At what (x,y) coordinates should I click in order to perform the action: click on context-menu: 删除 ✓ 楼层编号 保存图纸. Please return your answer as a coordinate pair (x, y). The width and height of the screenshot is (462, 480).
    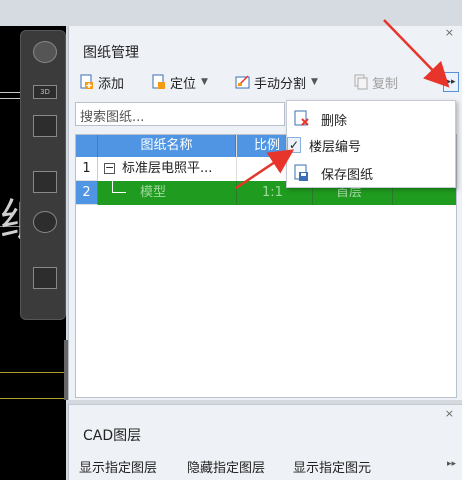
    Looking at the image, I should click on (371, 144).